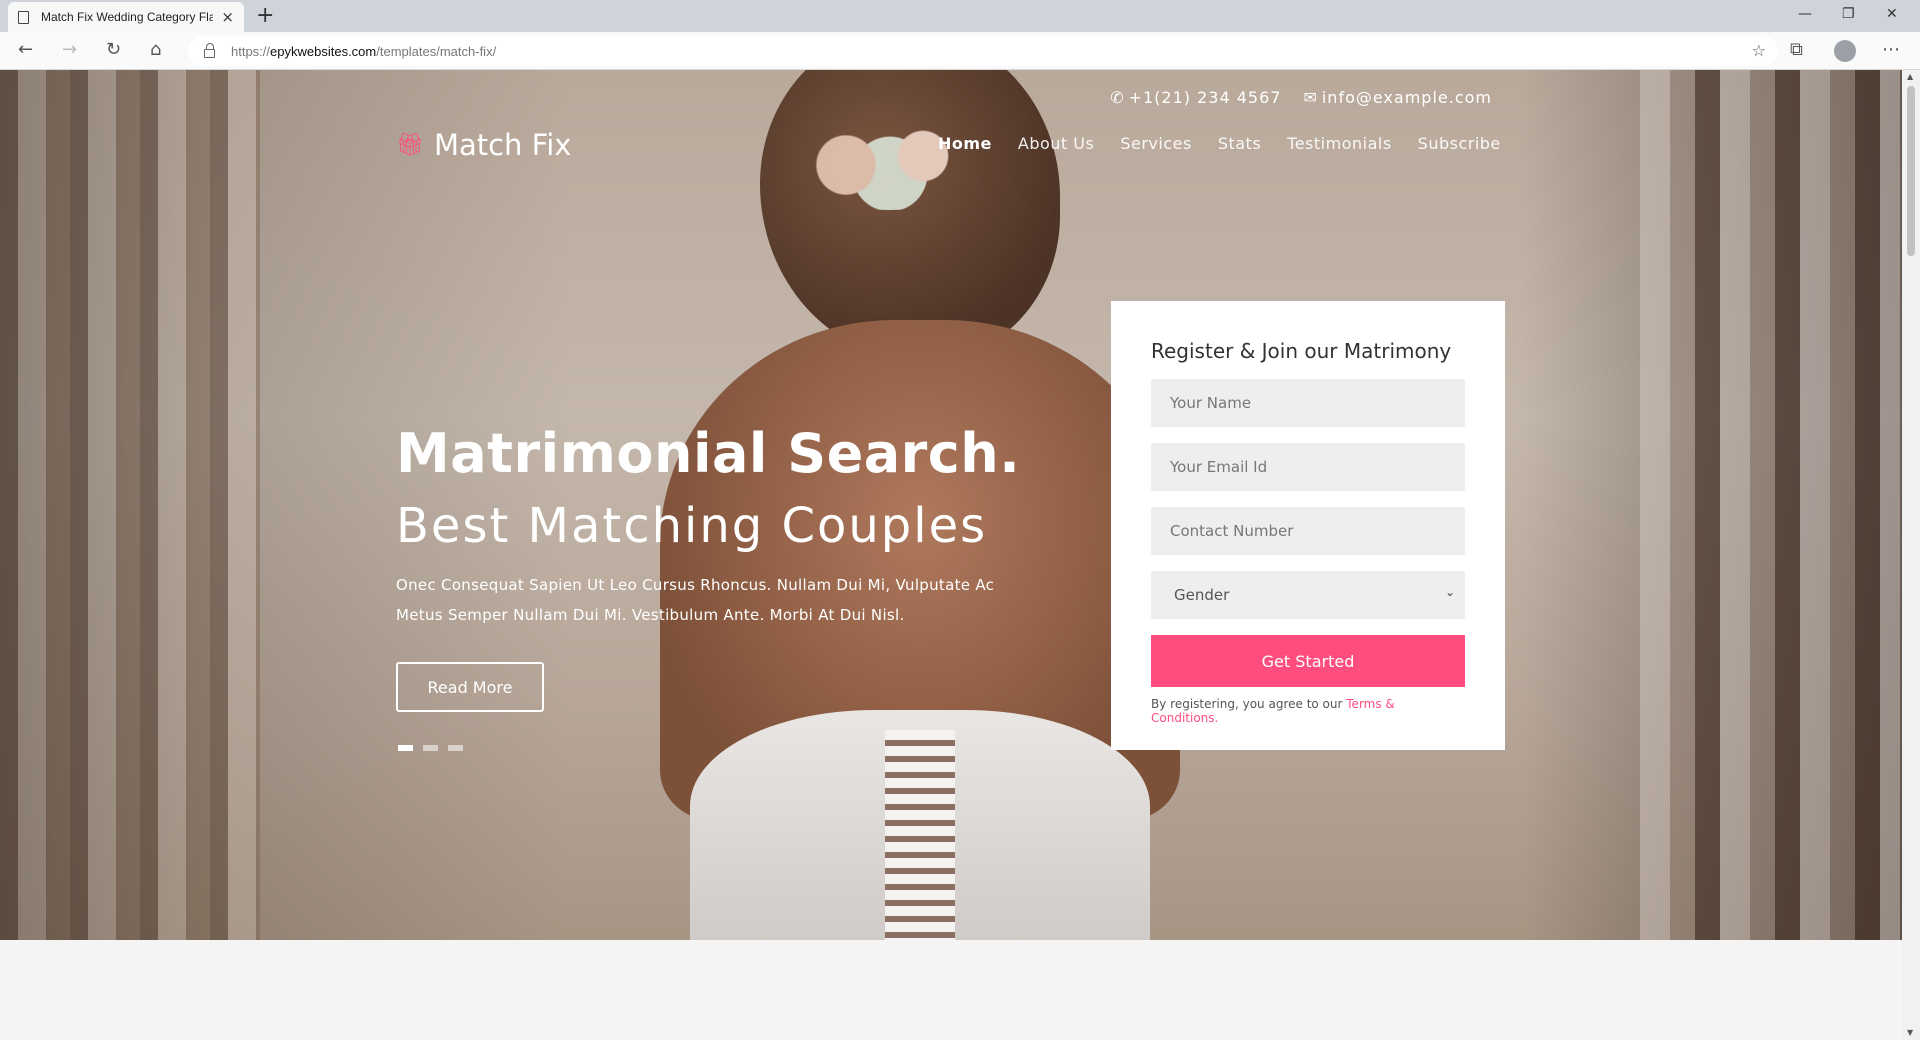 This screenshot has height=1040, width=1920. Describe the element at coordinates (470, 687) in the screenshot. I see `read-more-button: Read More` at that location.